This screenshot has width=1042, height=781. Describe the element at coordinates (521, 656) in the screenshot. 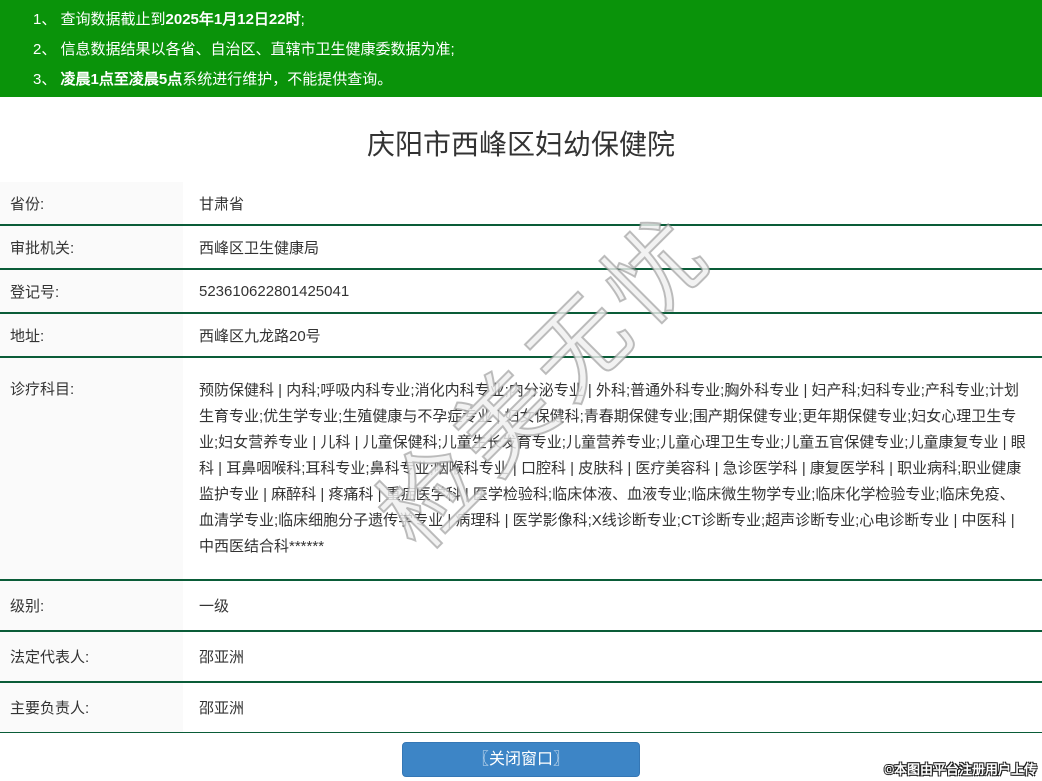

I see `row-legal-representative: 法定代表人: 邵亚洲` at that location.